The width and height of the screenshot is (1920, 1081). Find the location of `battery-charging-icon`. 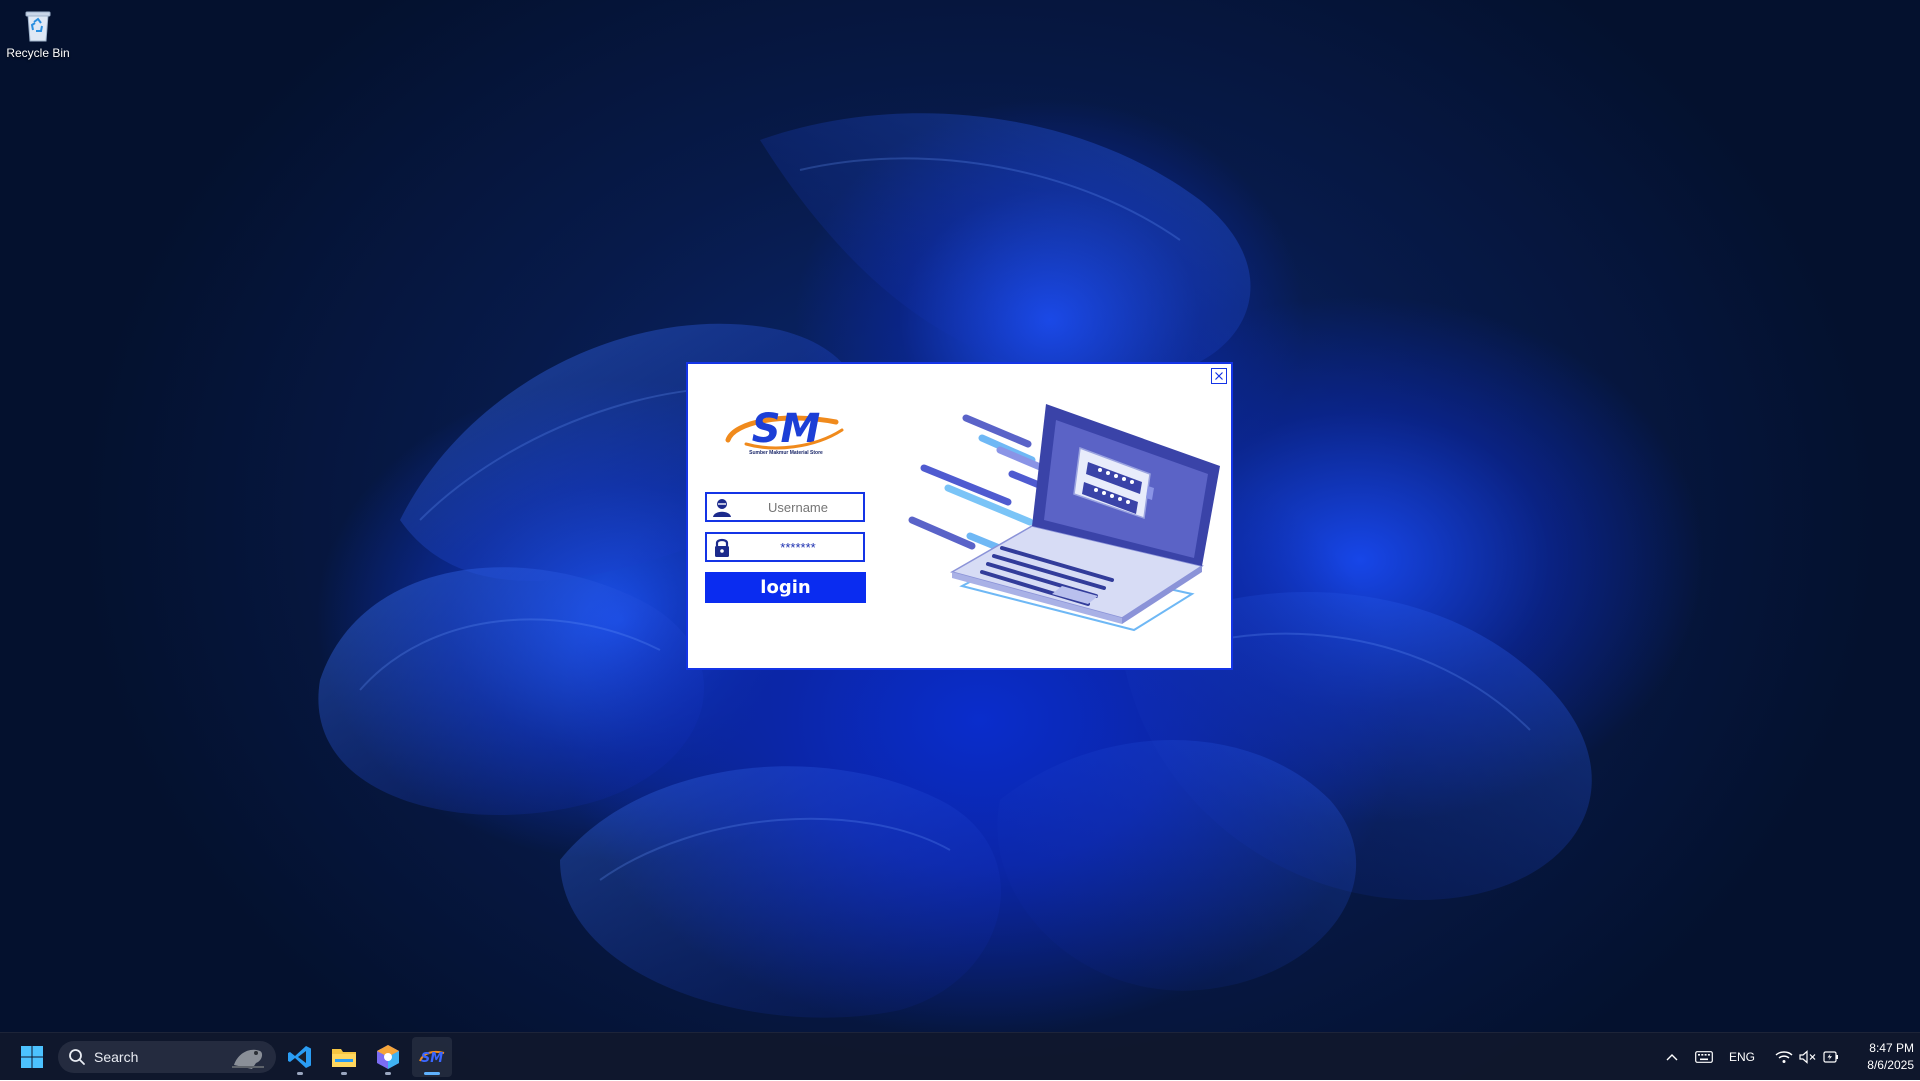

battery-charging-icon is located at coordinates (1830, 1057).